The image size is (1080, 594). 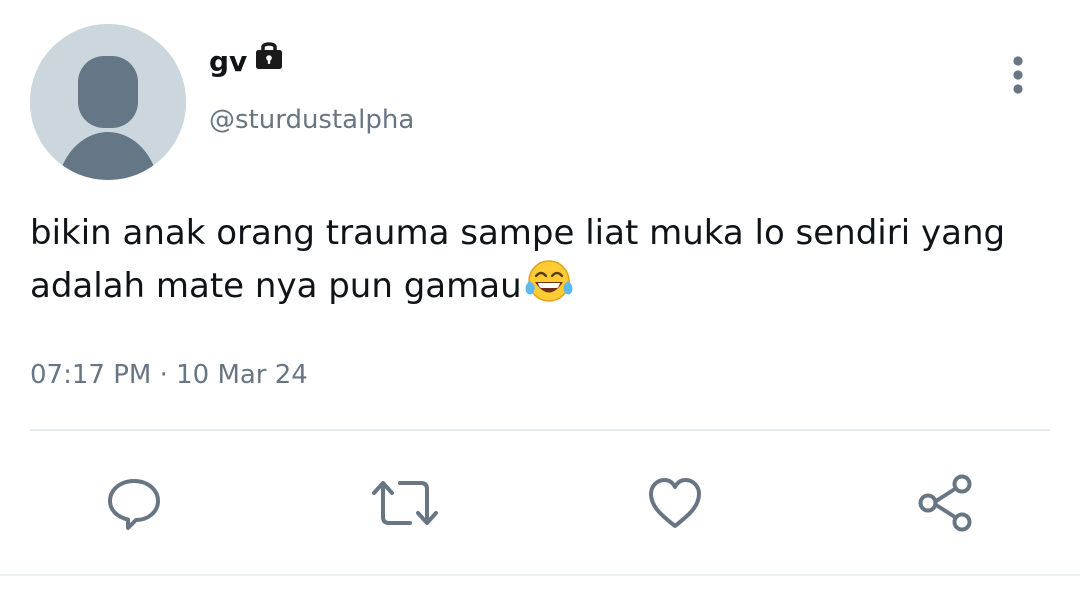 I want to click on display-name: gv, so click(x=228, y=62).